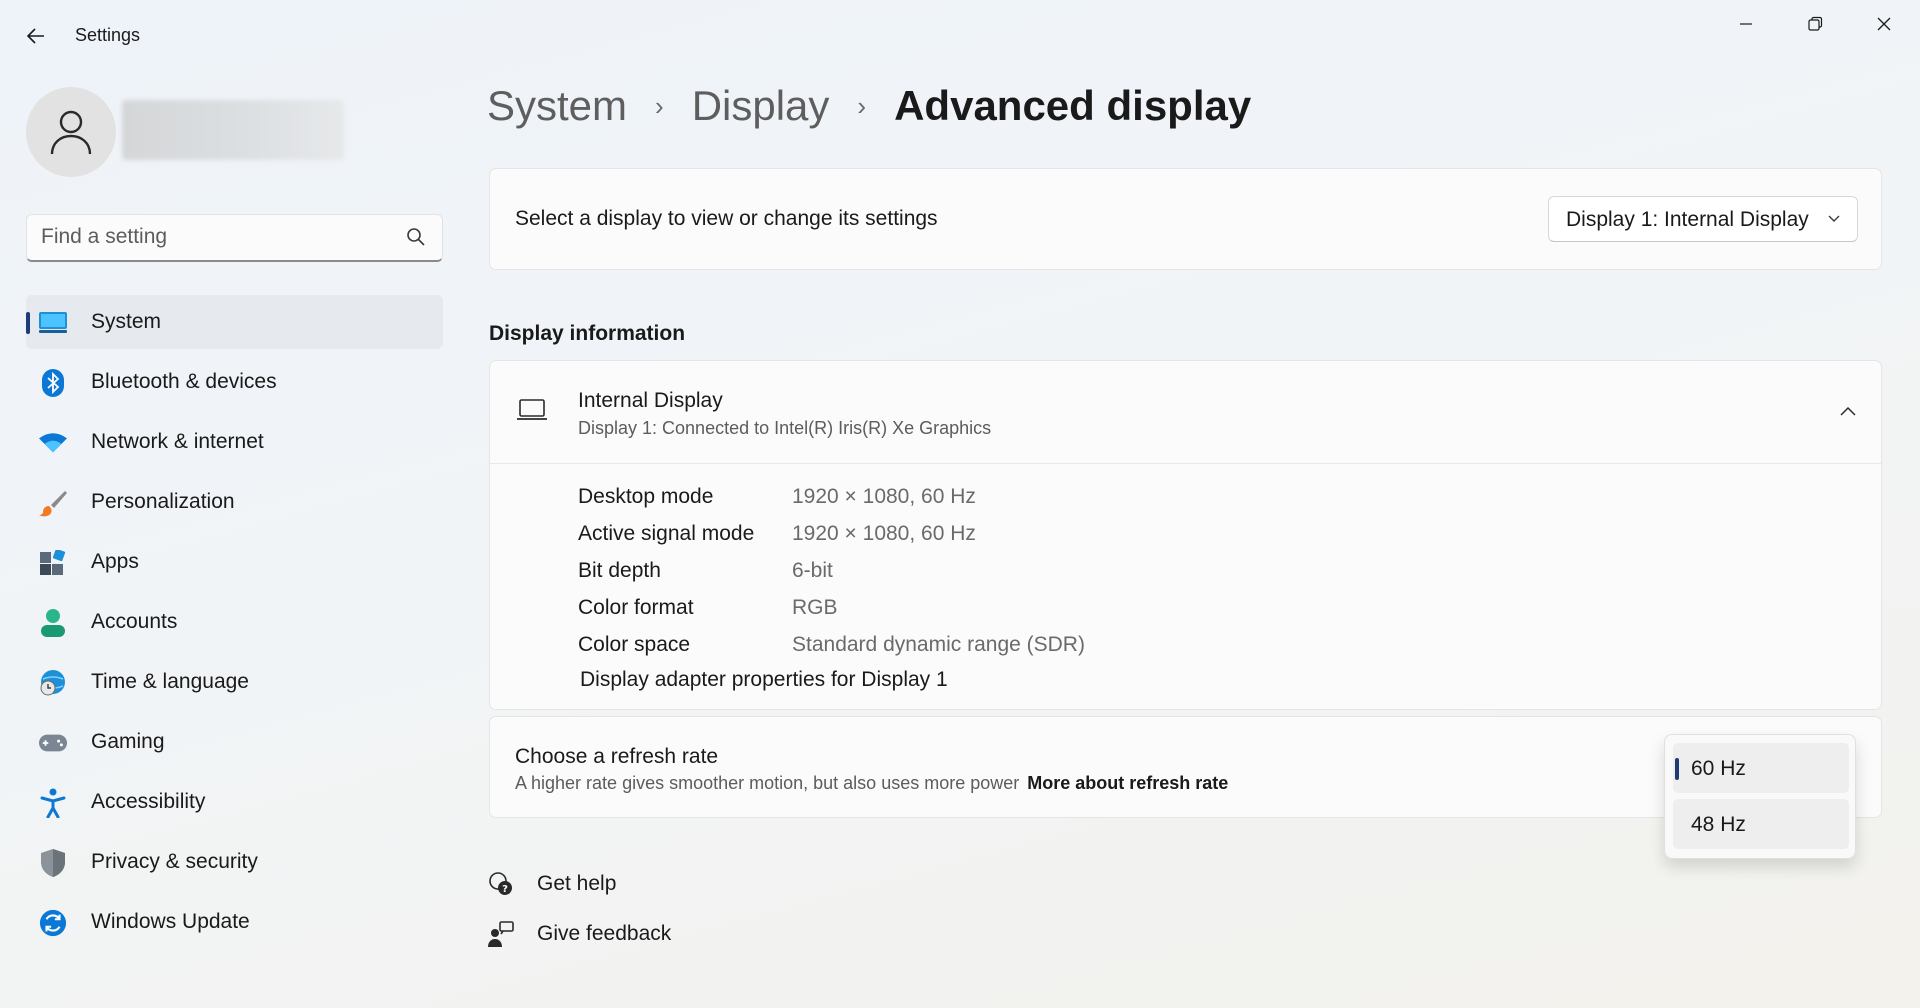 This screenshot has width=1920, height=1008. Describe the element at coordinates (53, 443) in the screenshot. I see `wifi-icon` at that location.